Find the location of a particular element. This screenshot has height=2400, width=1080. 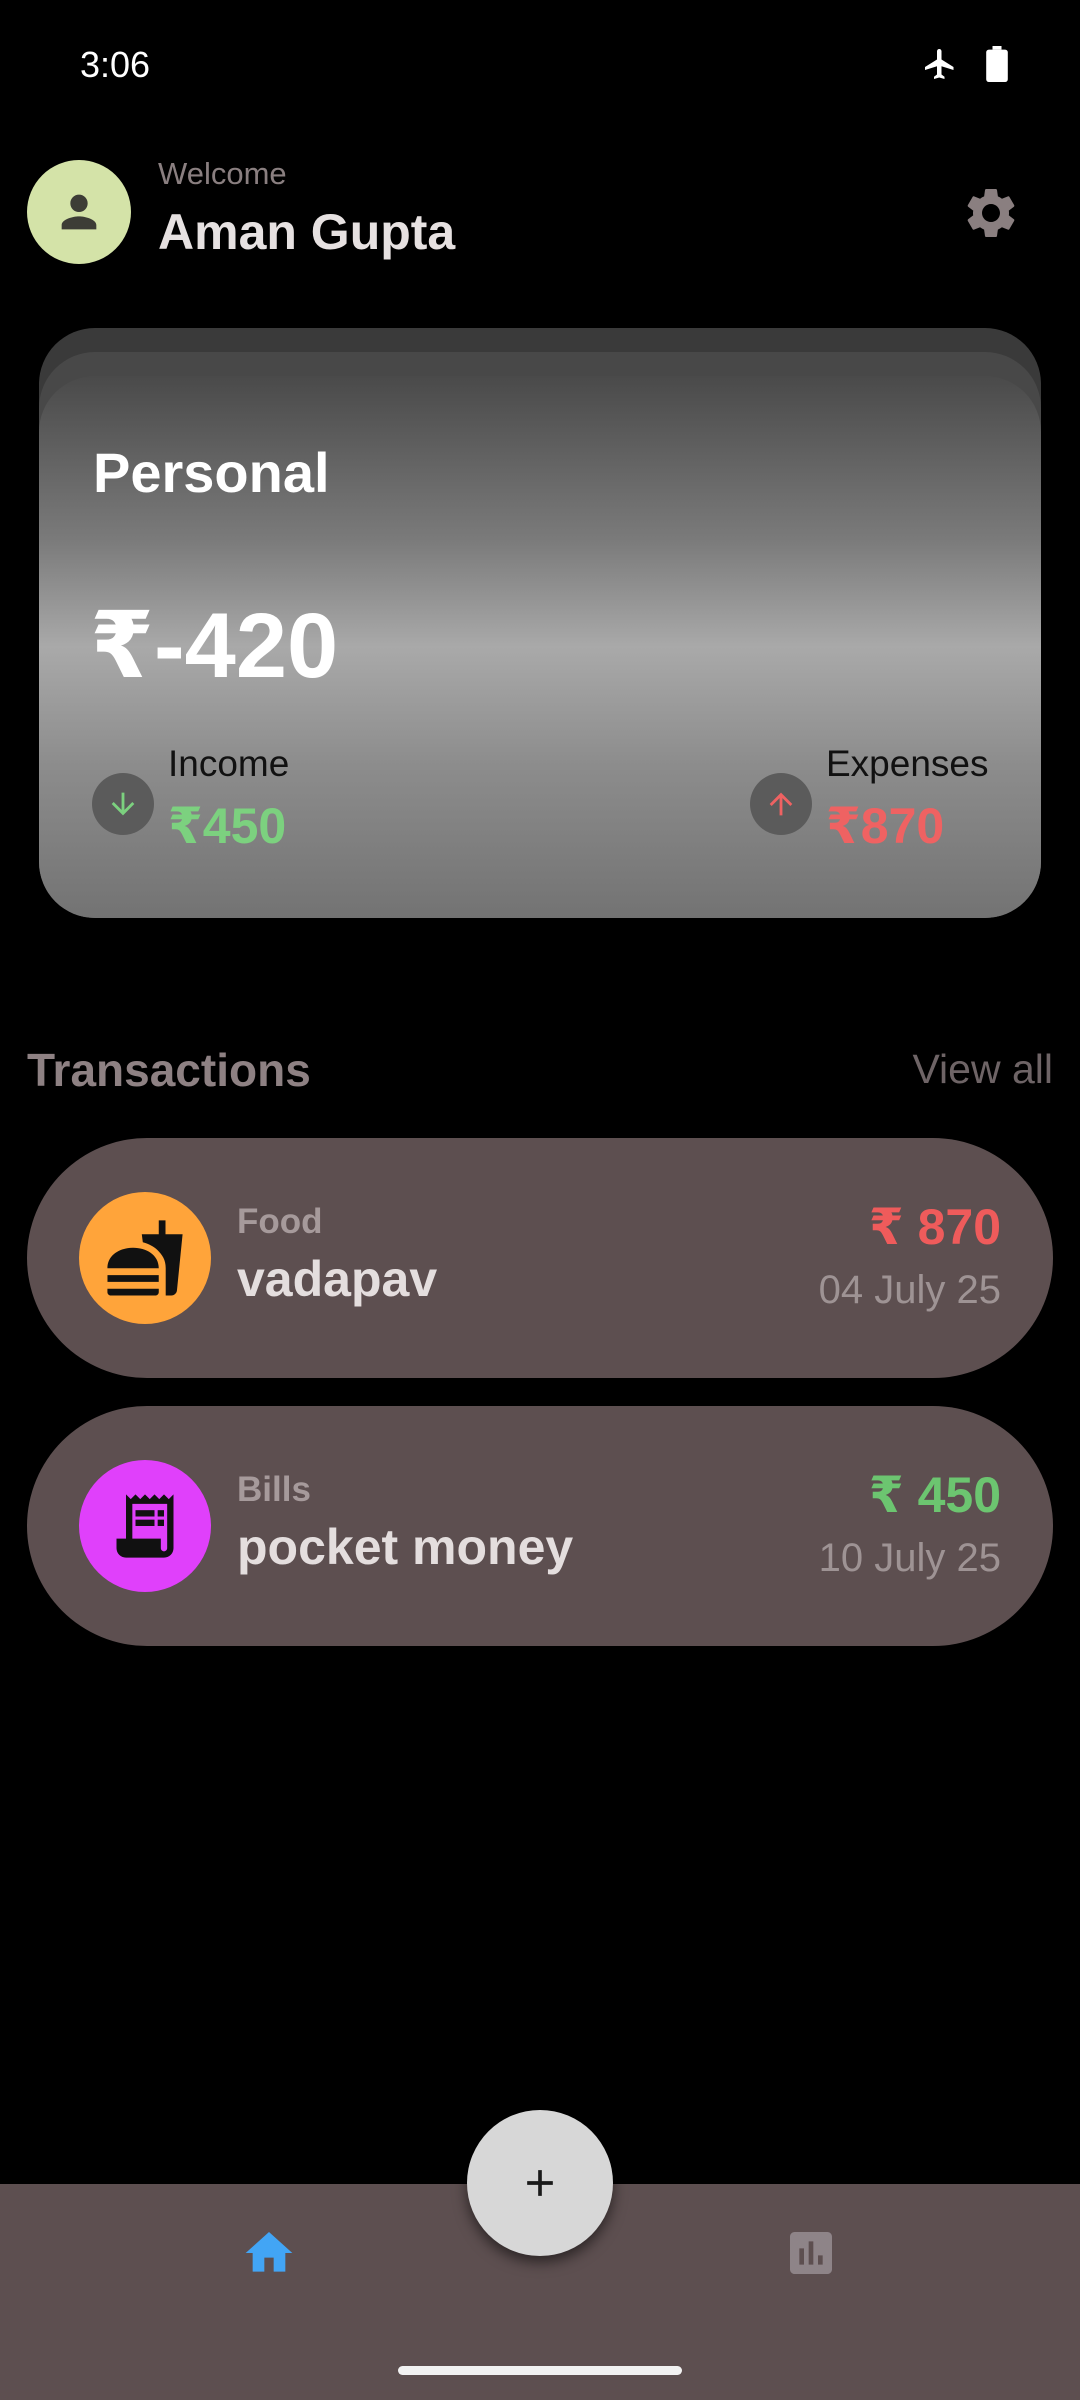

add-transaction-button is located at coordinates (540, 2183).